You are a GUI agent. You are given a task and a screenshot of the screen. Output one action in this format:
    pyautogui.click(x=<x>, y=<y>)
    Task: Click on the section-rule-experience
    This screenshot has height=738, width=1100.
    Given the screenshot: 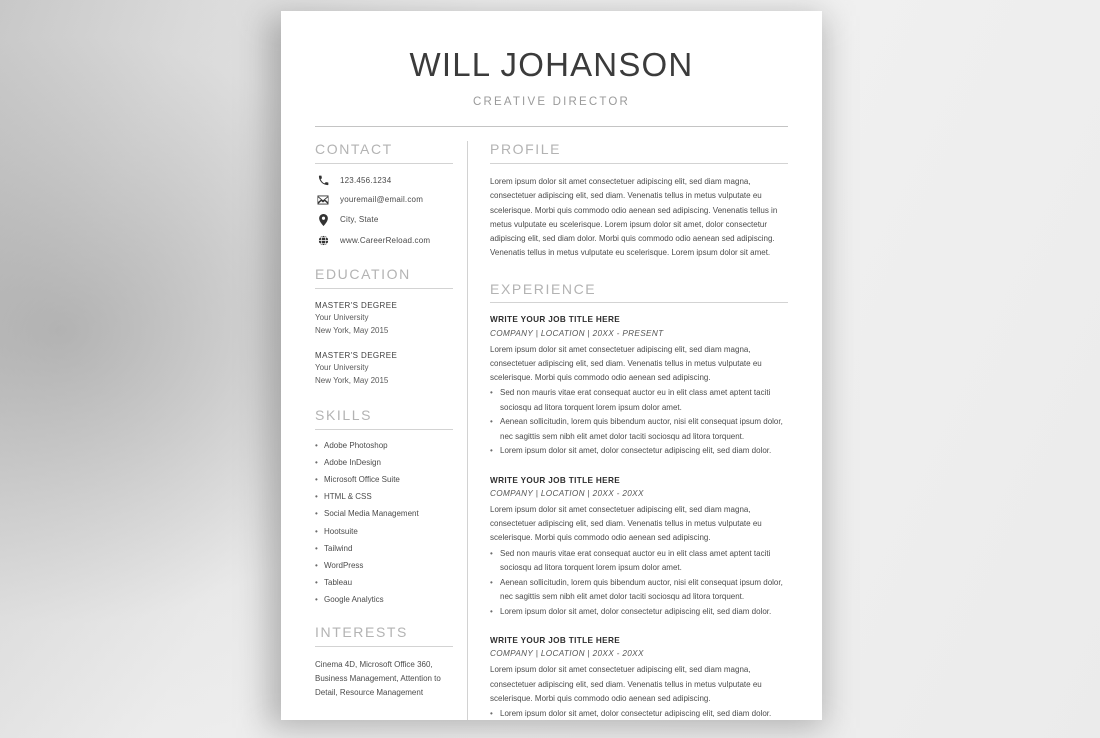 What is the action you would take?
    pyautogui.click(x=639, y=303)
    